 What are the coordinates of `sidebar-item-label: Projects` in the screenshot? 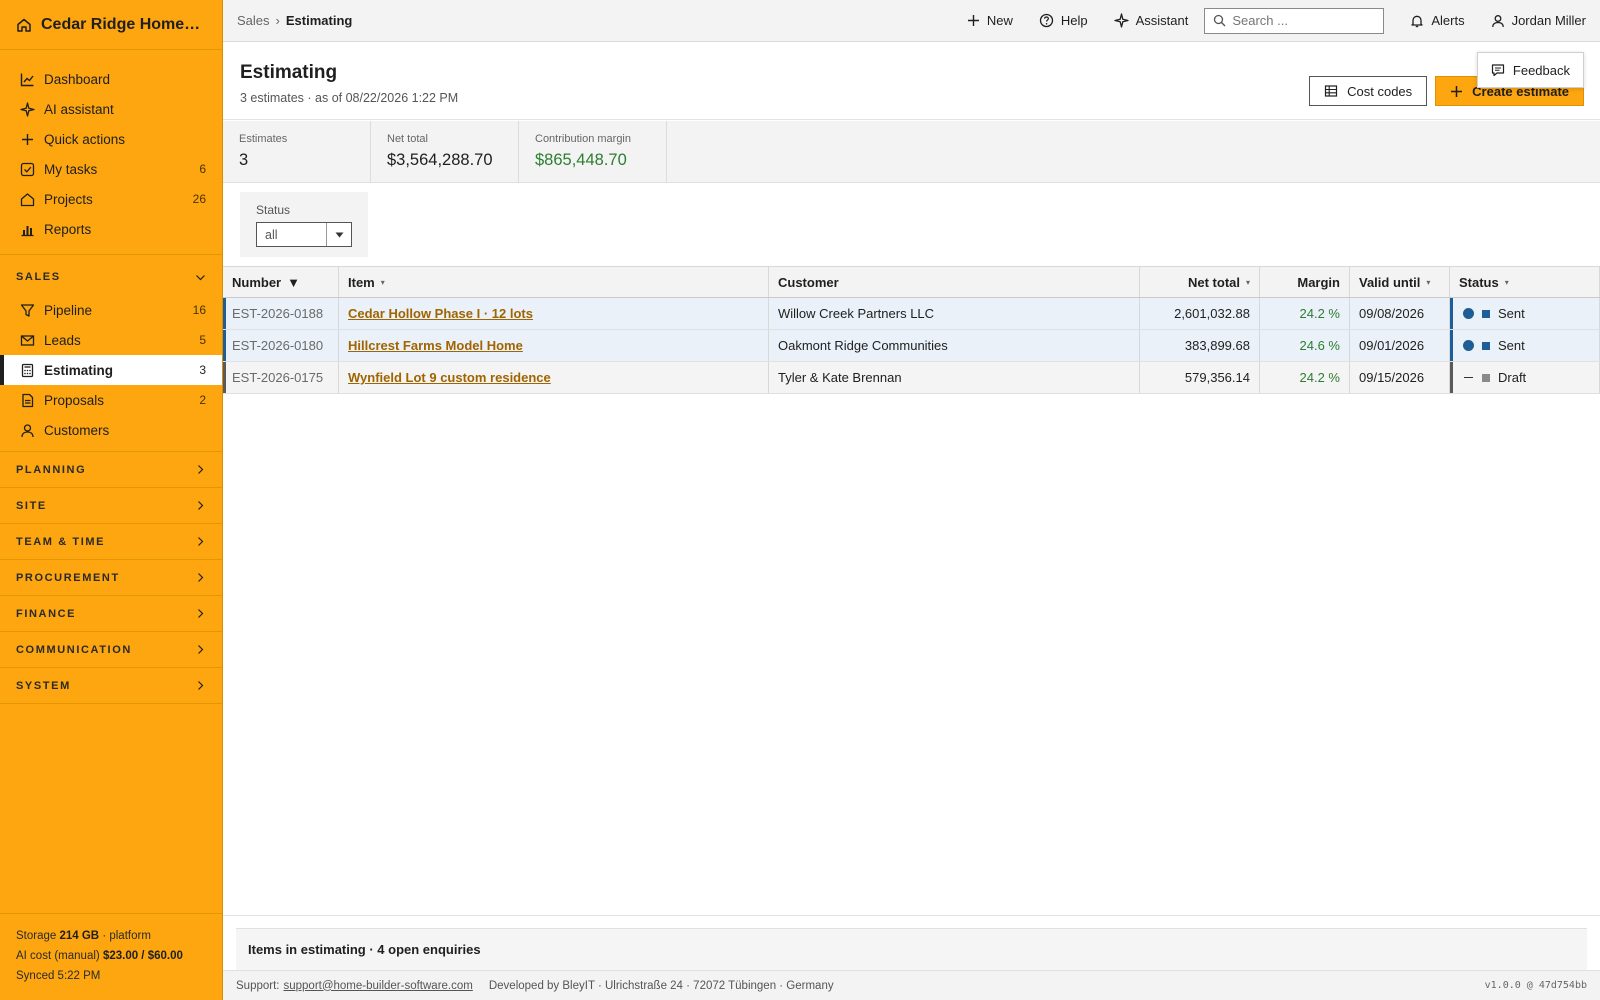 It's located at (68, 199).